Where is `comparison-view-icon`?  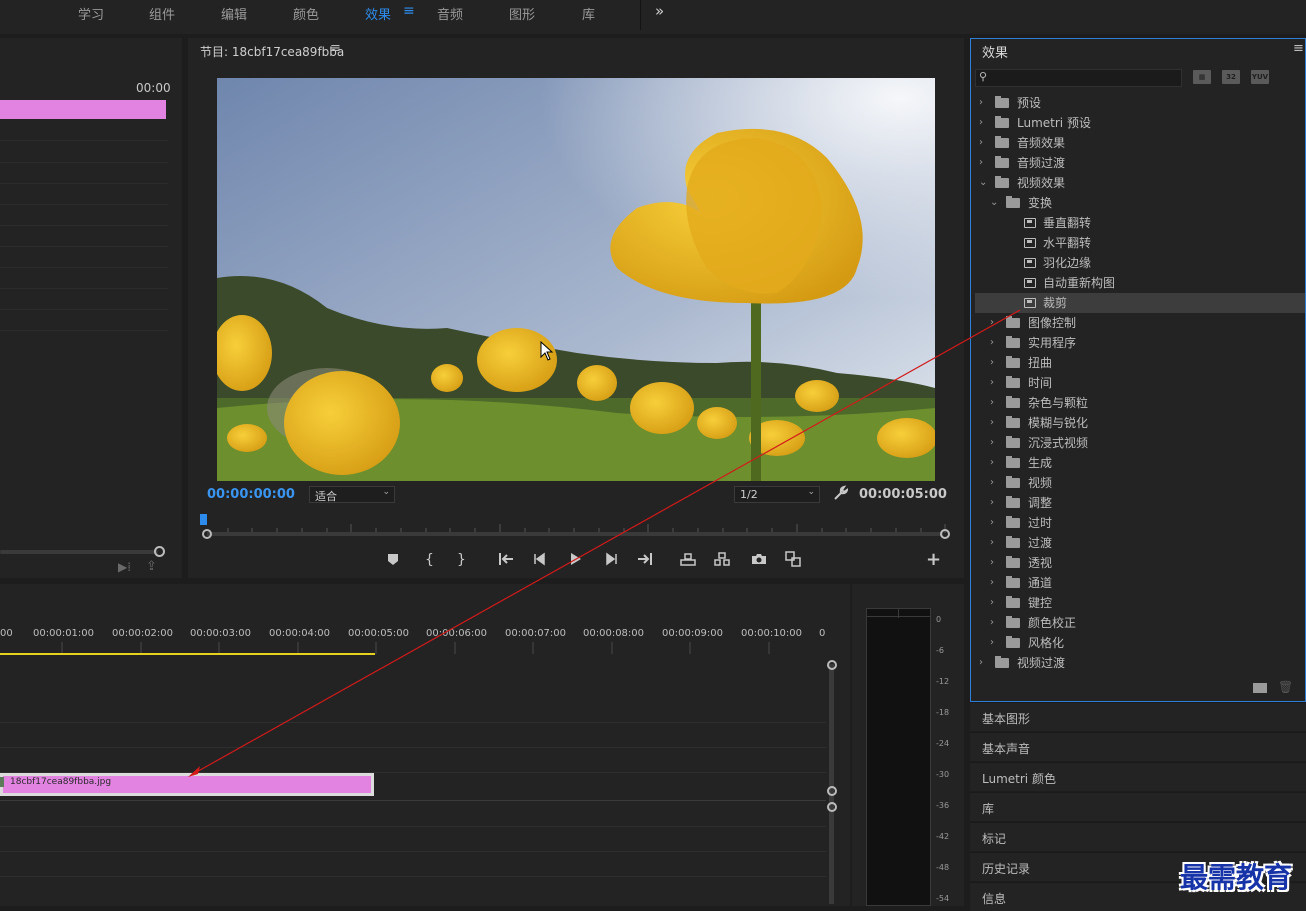 comparison-view-icon is located at coordinates (793, 559).